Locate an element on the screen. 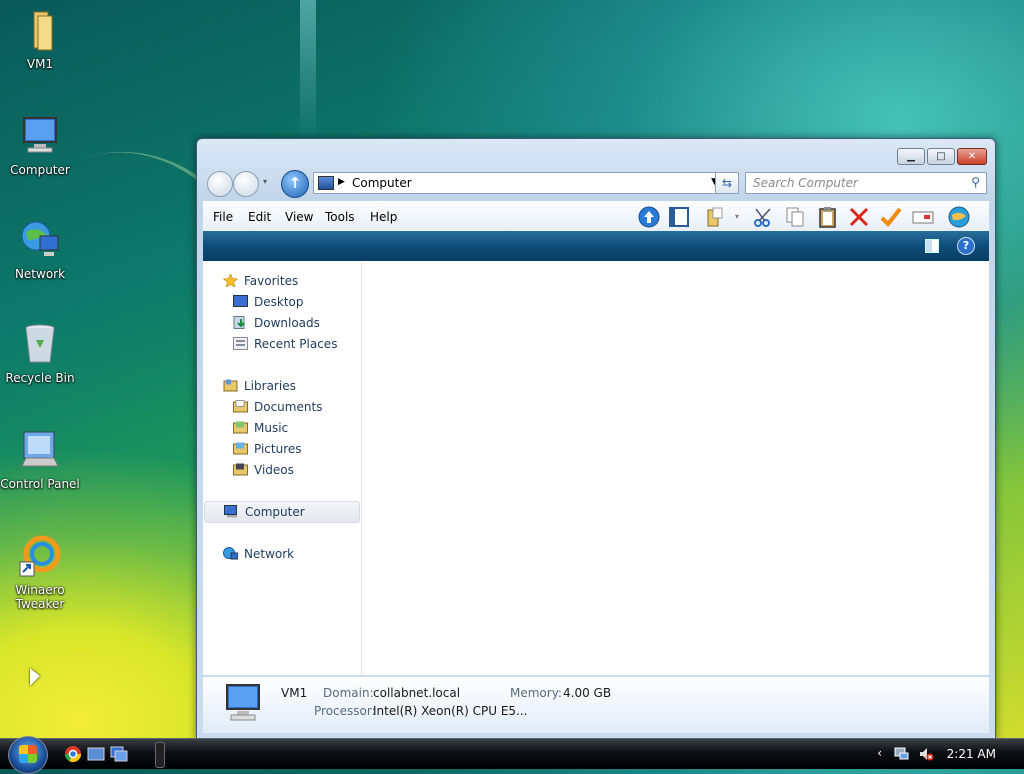 The image size is (1024, 774). up-arrow-icon: ↑ is located at coordinates (295, 183).